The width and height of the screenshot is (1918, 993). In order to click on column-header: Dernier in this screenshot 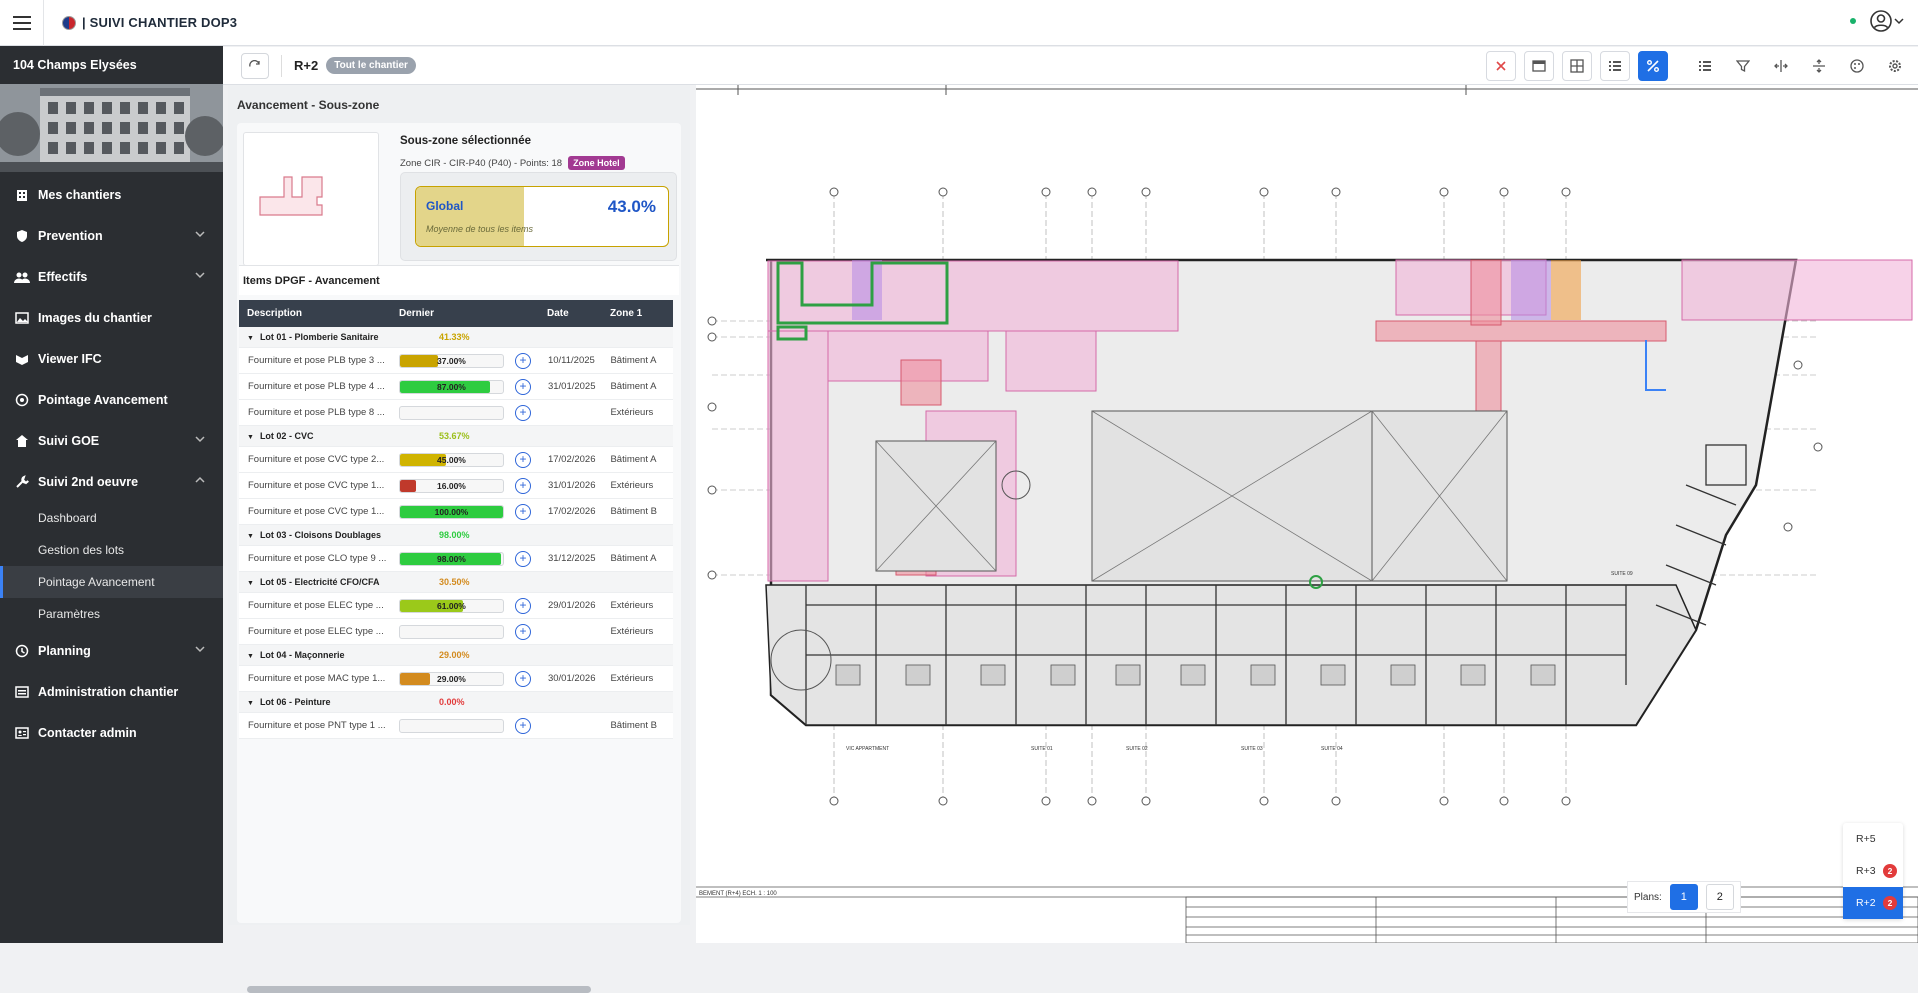, I will do `click(473, 313)`.